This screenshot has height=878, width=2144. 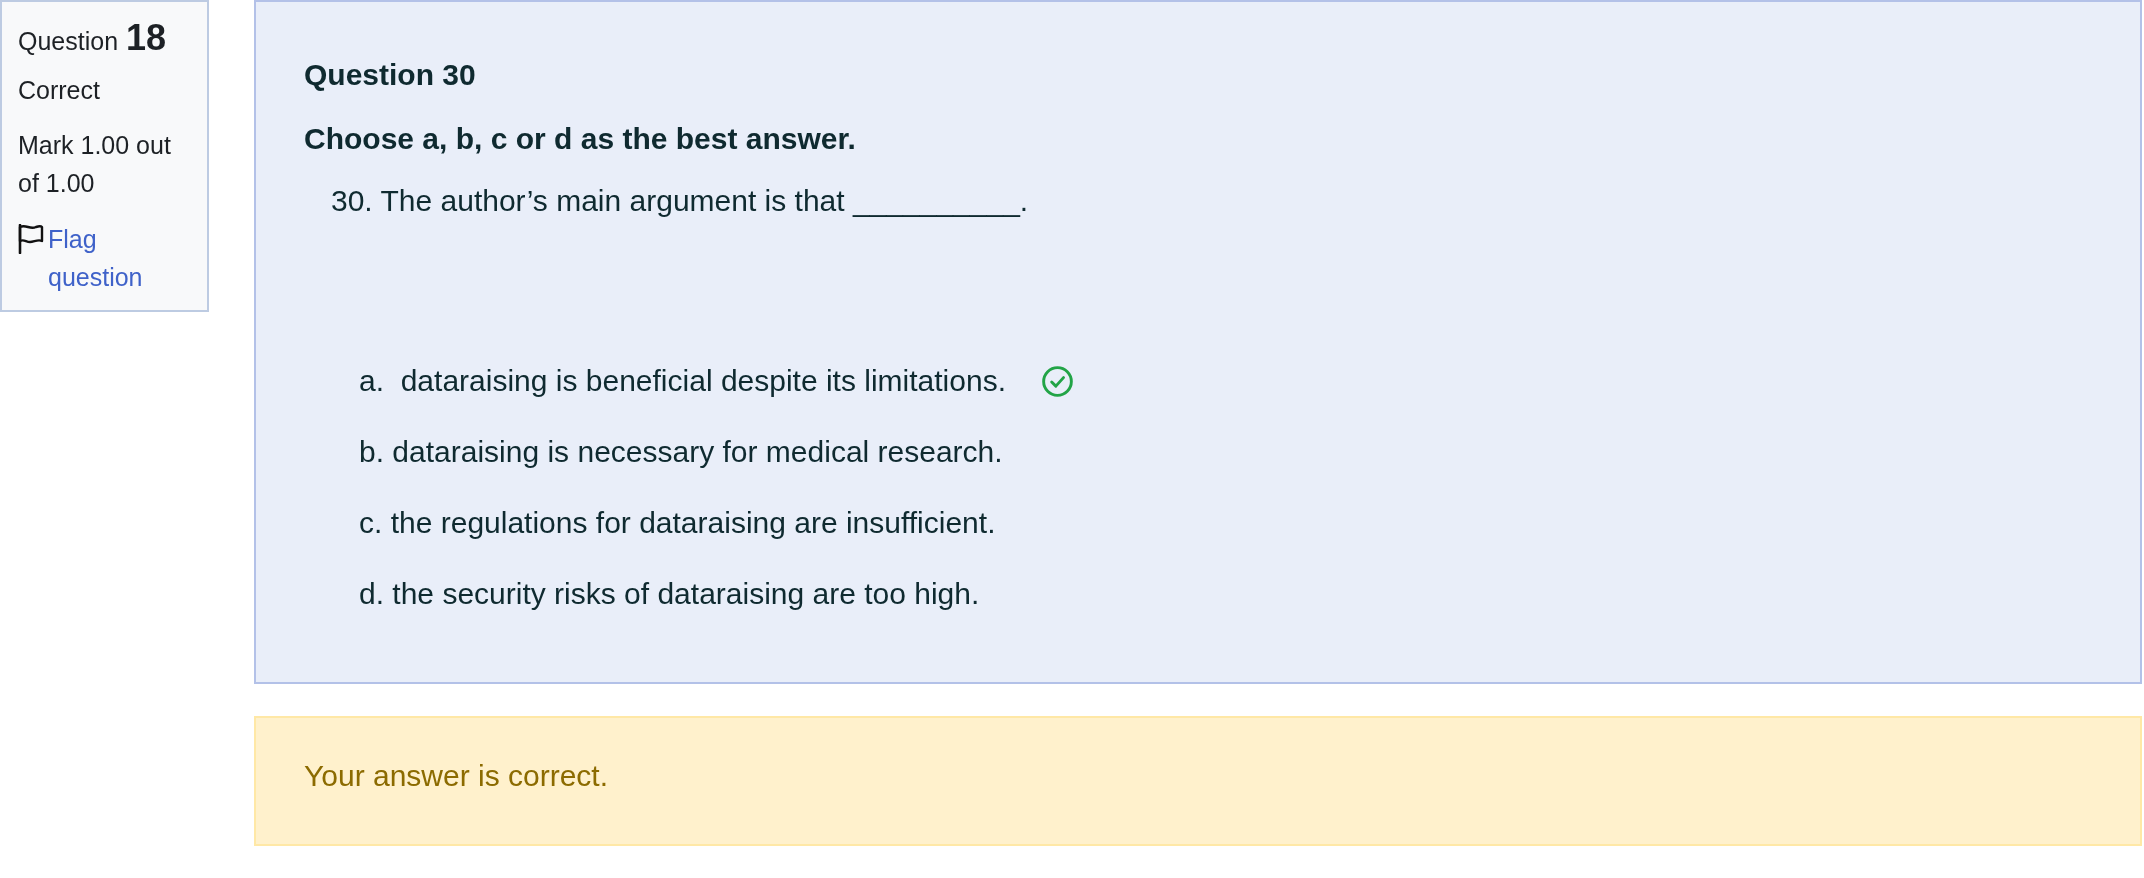 I want to click on grade-status: Correct, so click(x=59, y=90).